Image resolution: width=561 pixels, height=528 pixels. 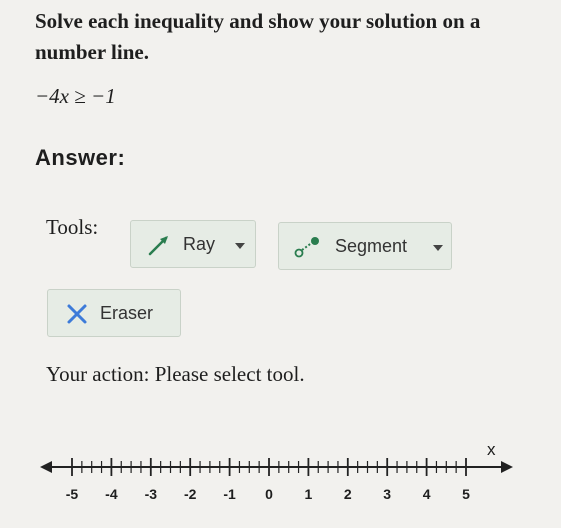 I want to click on number-line-variable-label: x, so click(x=491, y=449).